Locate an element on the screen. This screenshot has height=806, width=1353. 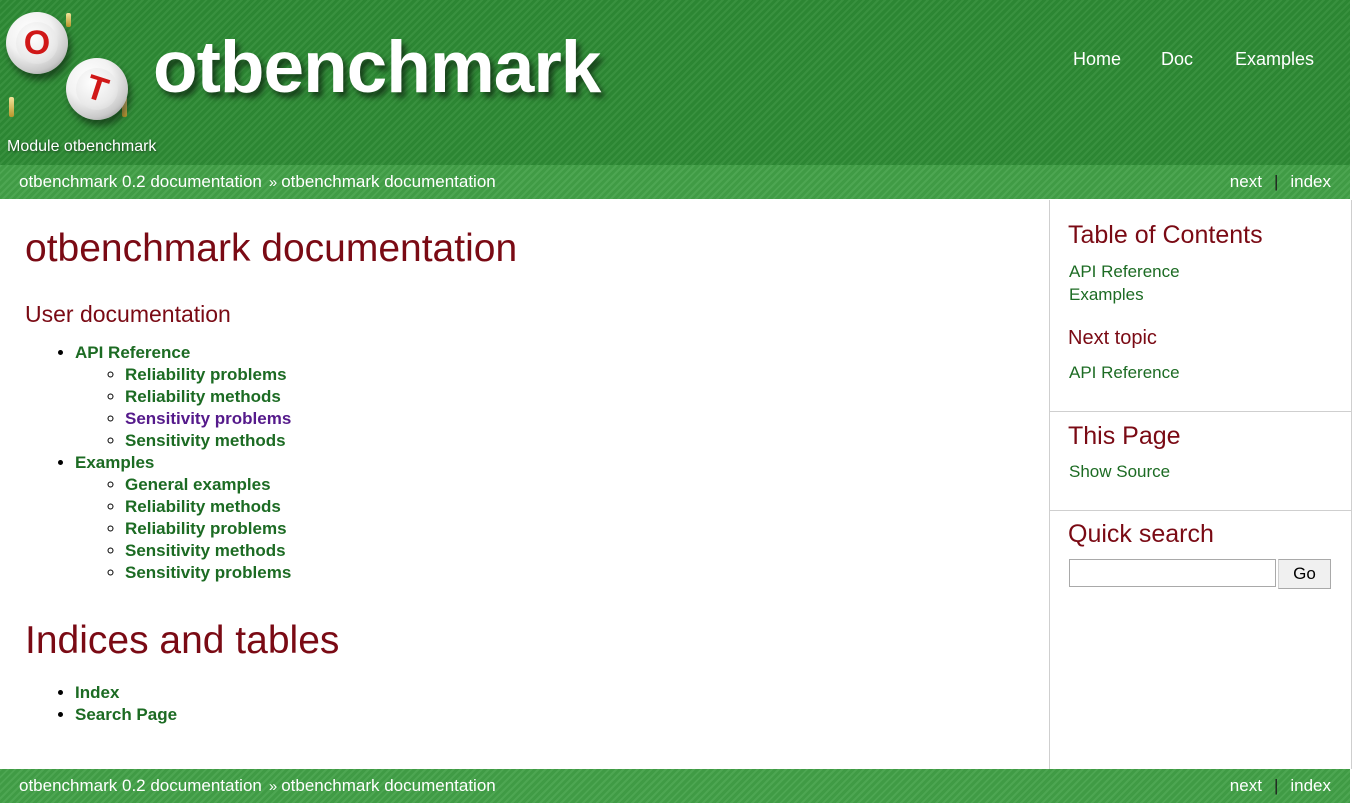
toc-link-reliability-problems: Reliability problems is located at coordinates (206, 374).